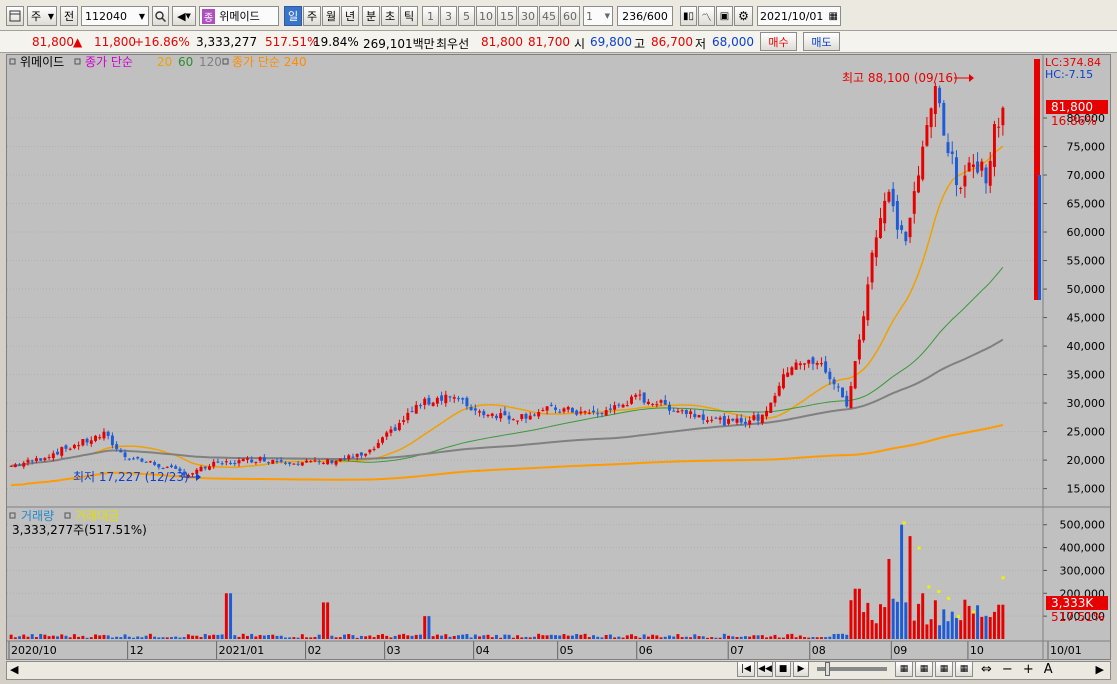 This screenshot has height=684, width=1117. I want to click on minute-5-button: 5, so click(466, 16).